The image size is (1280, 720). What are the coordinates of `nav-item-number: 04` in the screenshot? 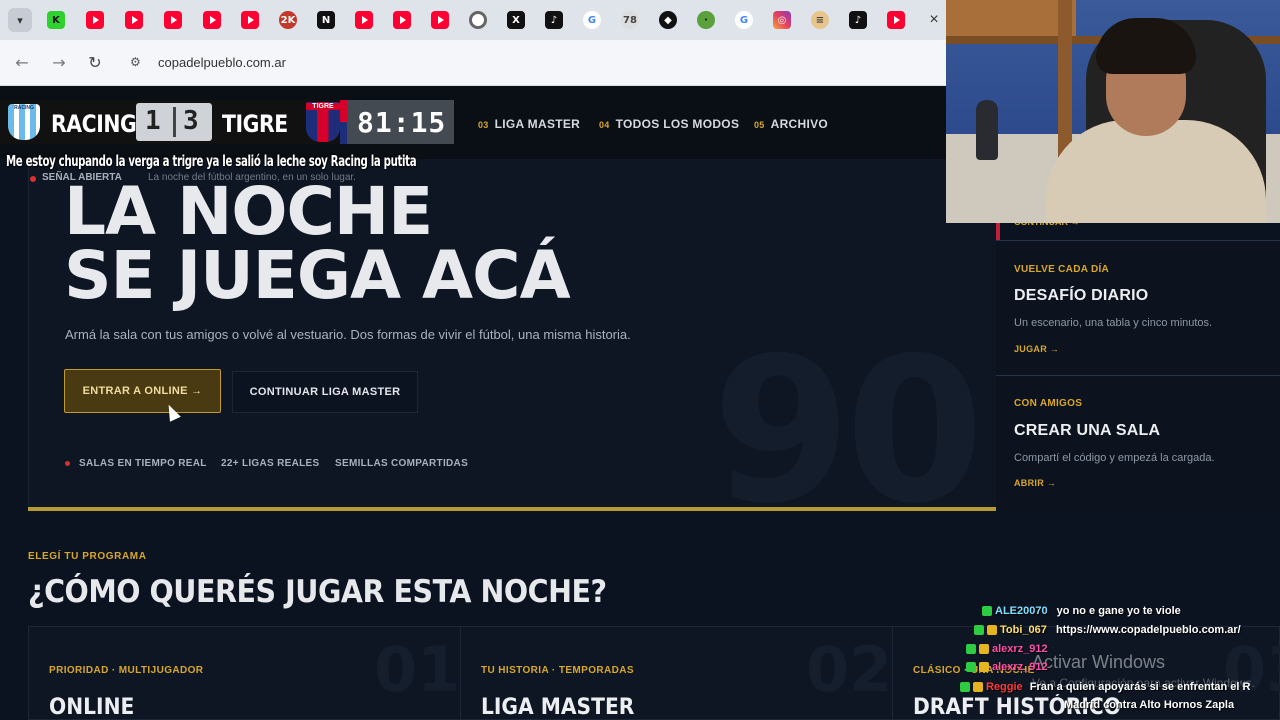 It's located at (604, 125).